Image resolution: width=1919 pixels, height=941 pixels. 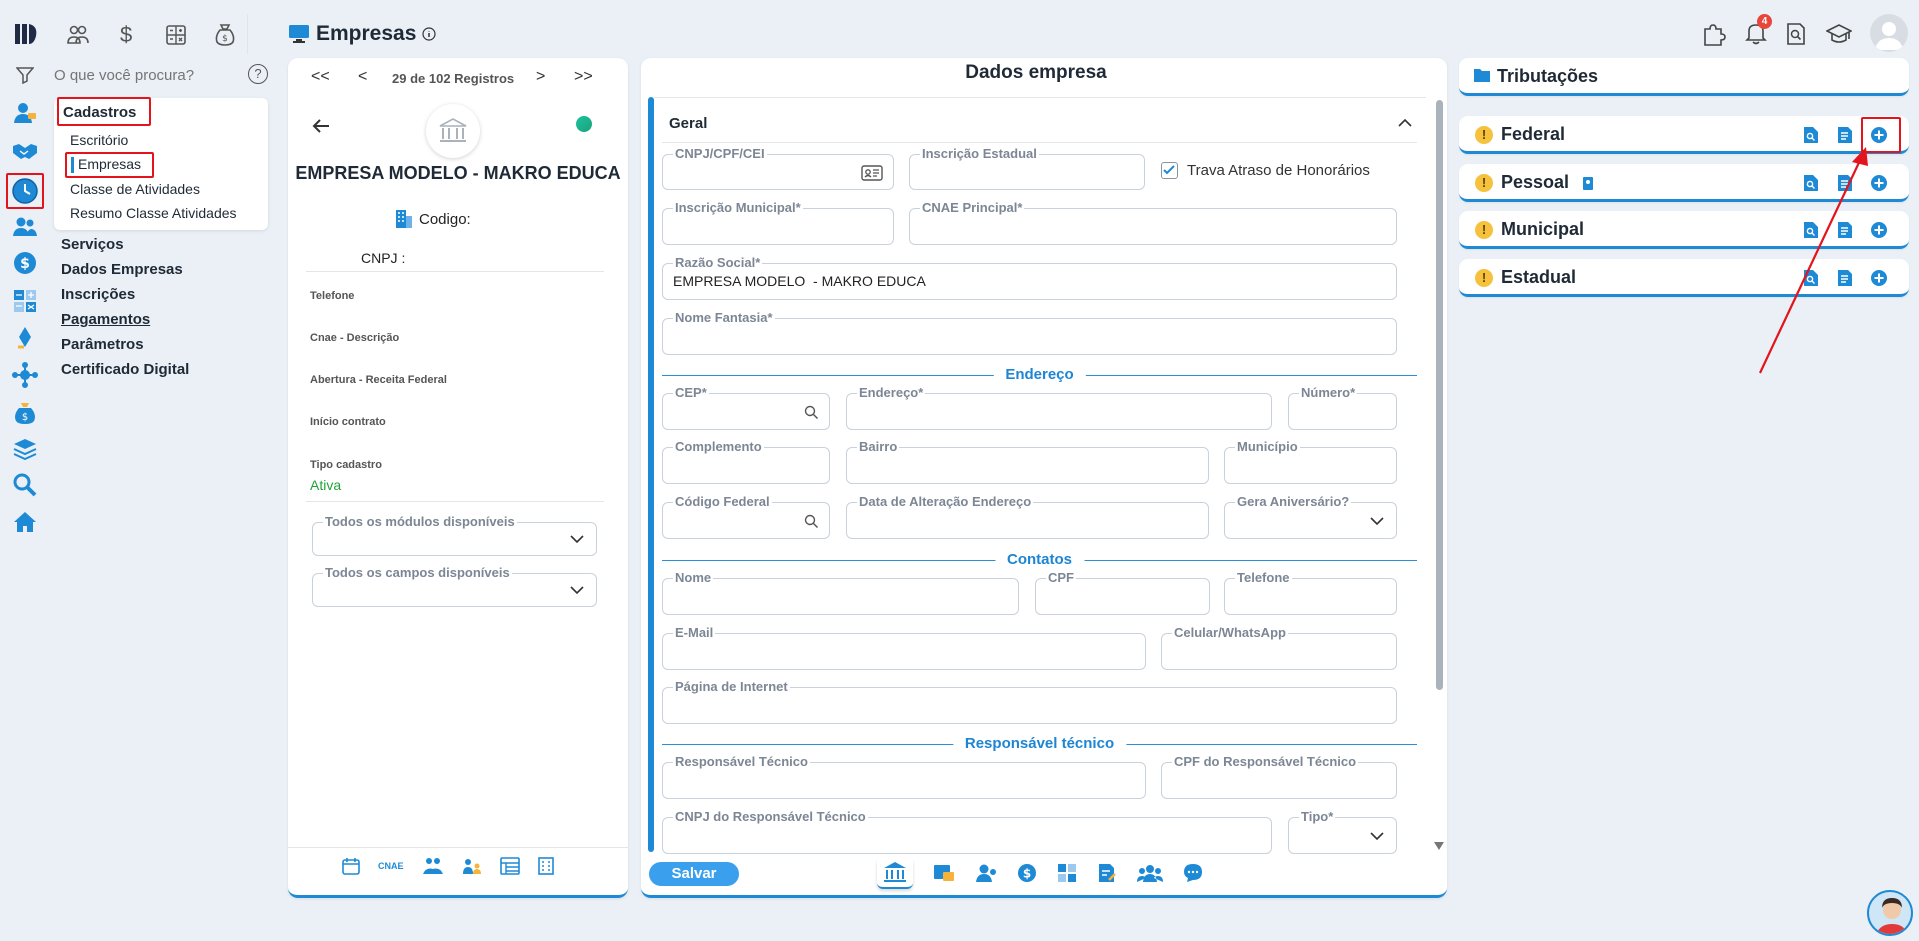 I want to click on dollar-tab-icon: $, so click(x=1027, y=873).